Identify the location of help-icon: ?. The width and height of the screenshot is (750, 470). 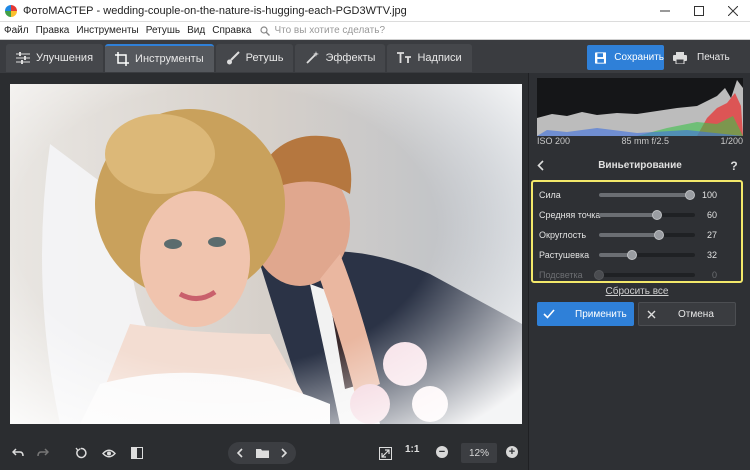
(734, 165).